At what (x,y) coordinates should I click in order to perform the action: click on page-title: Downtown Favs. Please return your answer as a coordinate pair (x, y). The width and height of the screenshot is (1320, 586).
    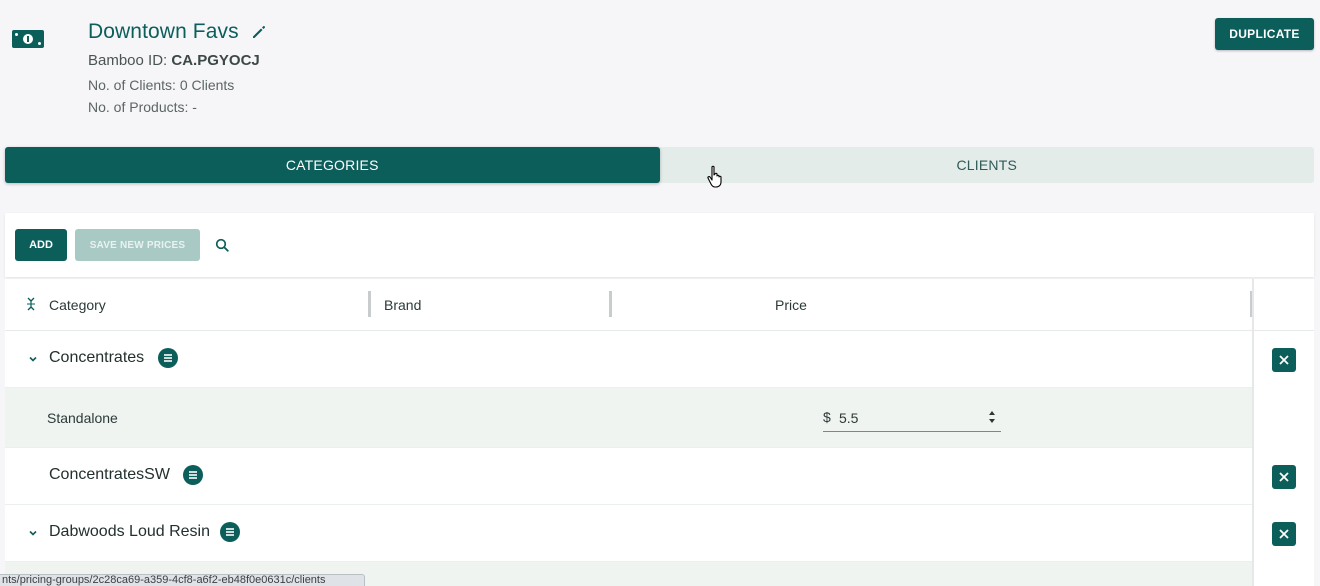
    Looking at the image, I should click on (163, 31).